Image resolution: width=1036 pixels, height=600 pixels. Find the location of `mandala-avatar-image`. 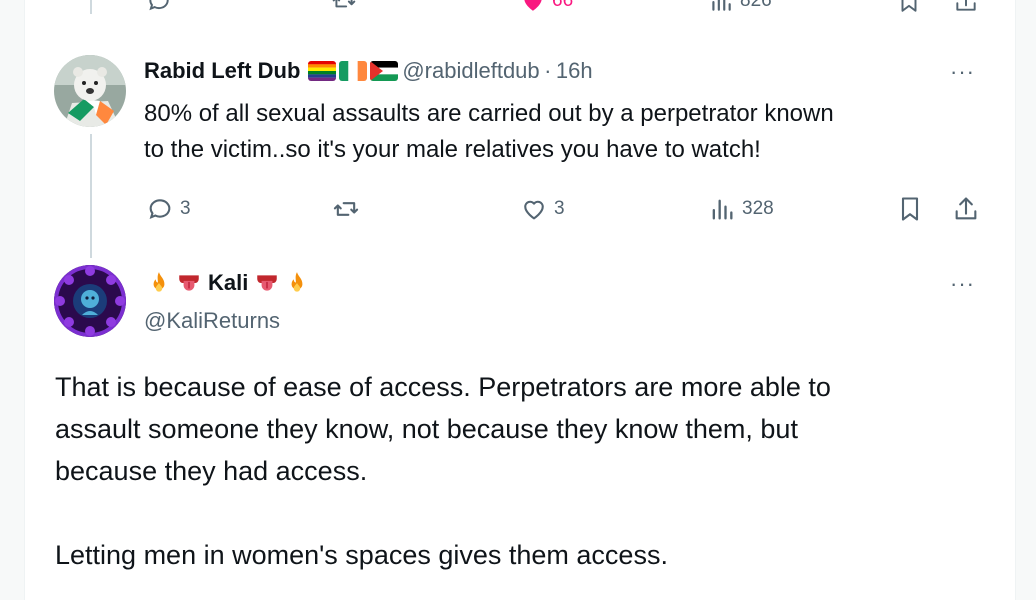

mandala-avatar-image is located at coordinates (90, 301).